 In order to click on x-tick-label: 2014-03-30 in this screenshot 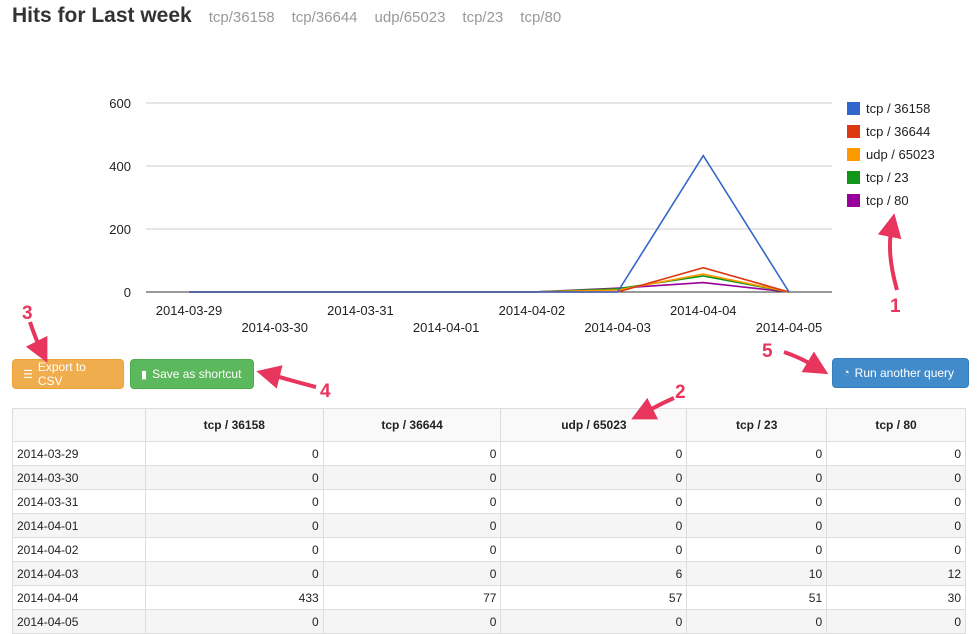, I will do `click(274, 327)`.